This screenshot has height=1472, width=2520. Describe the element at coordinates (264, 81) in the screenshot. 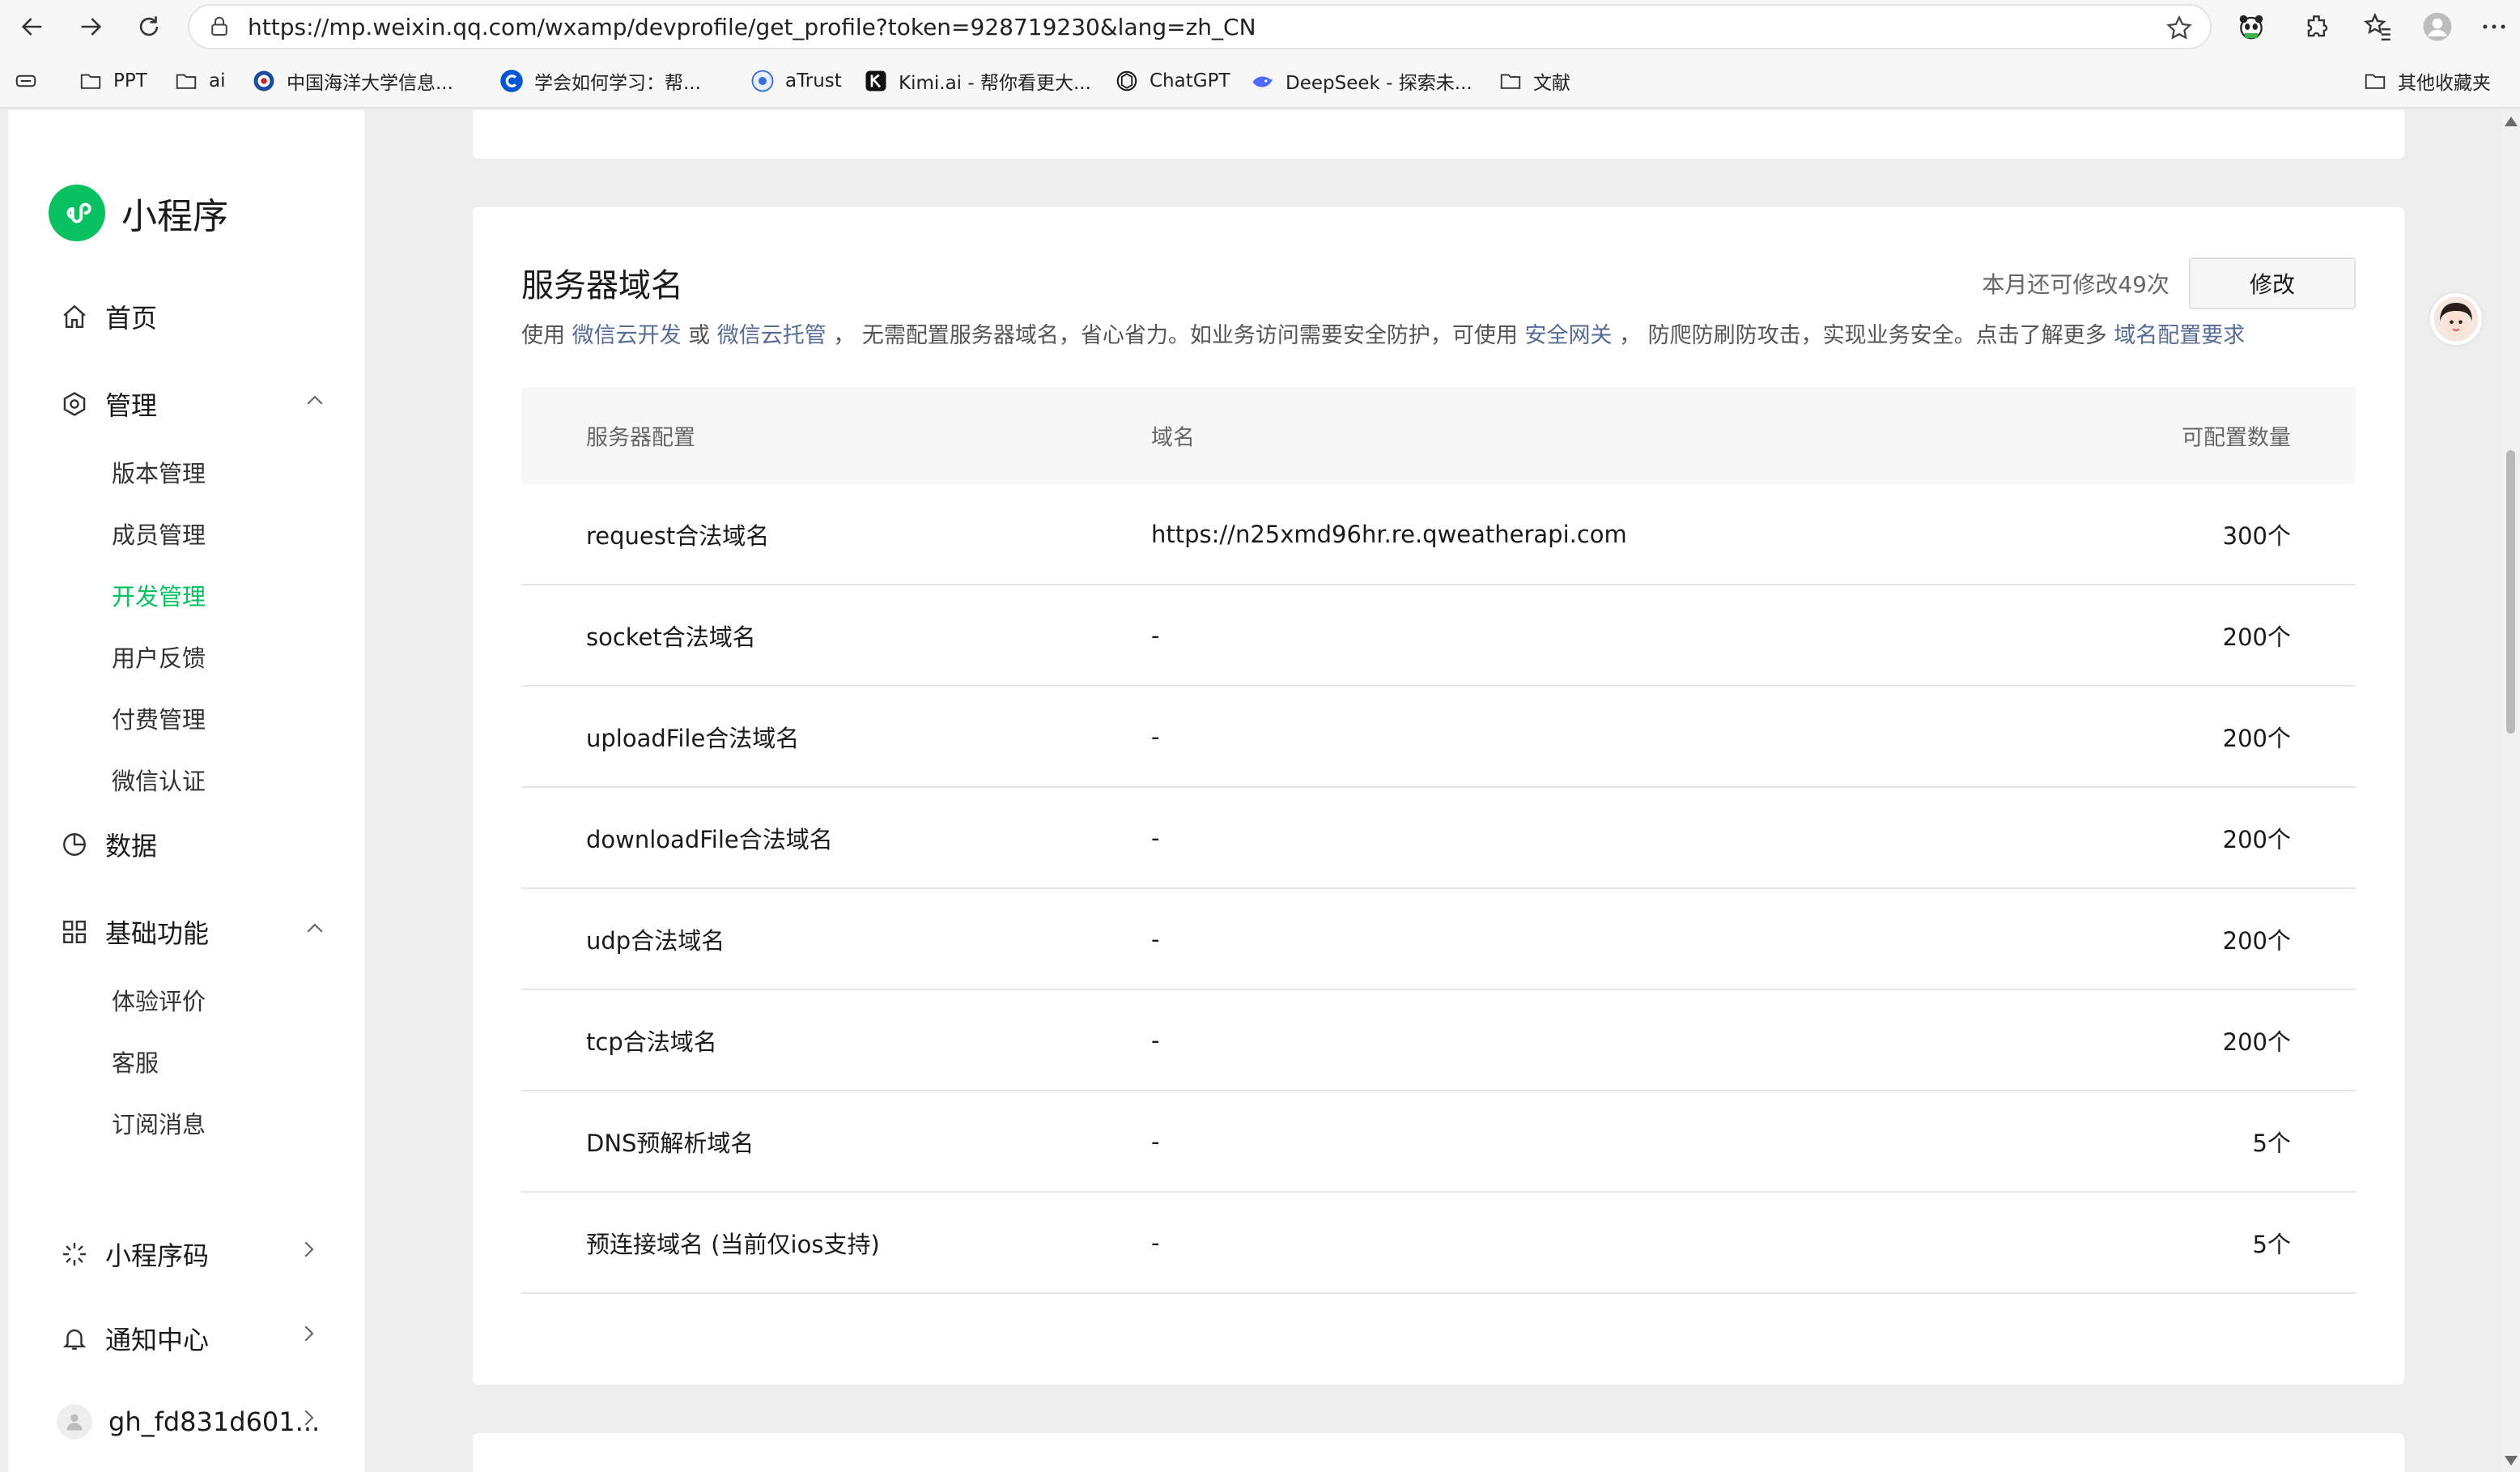

I see `university-icon` at that location.